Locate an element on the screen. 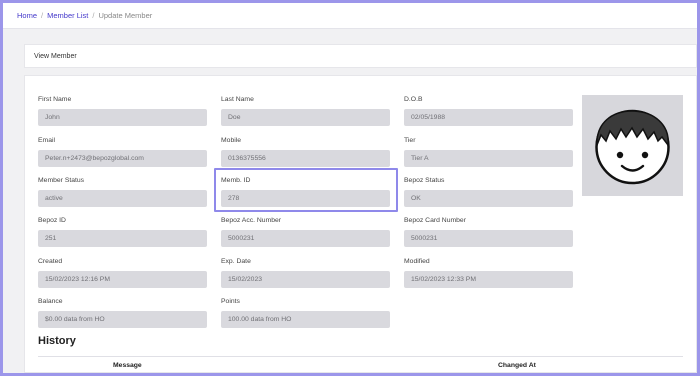  last-name-field: Last Name Doe is located at coordinates (305, 110).